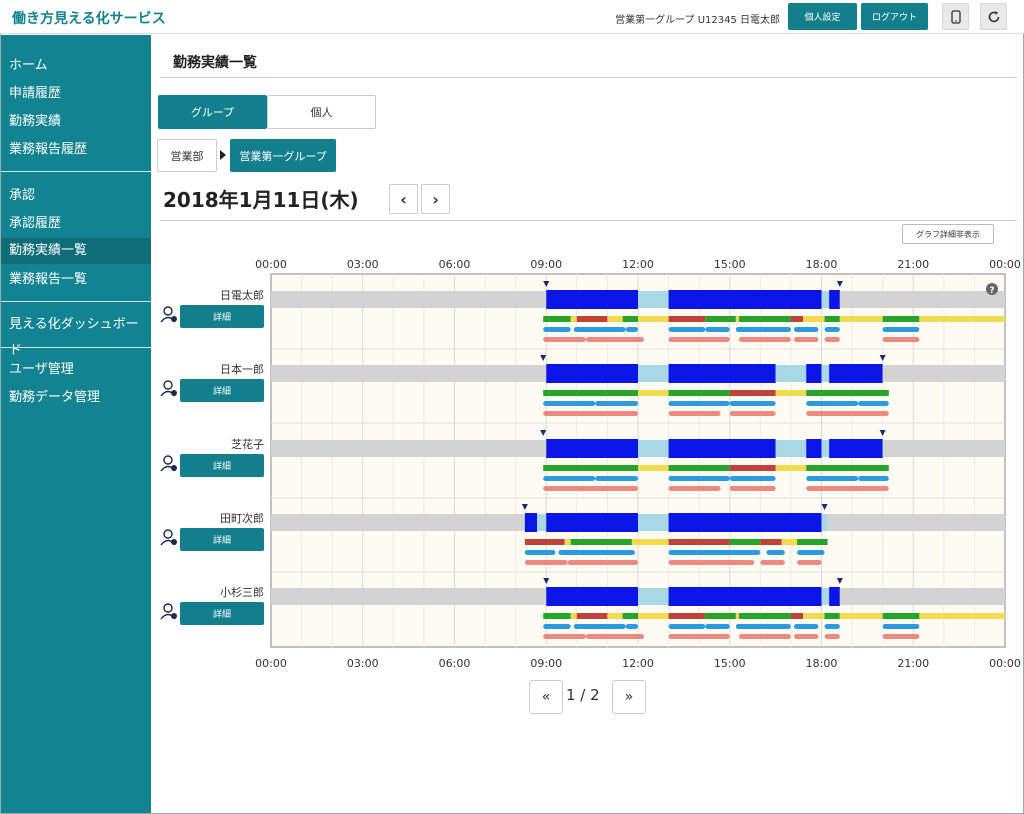  What do you see at coordinates (455, 264) in the screenshot?
I see `x-tick-label-top: 06:00` at bounding box center [455, 264].